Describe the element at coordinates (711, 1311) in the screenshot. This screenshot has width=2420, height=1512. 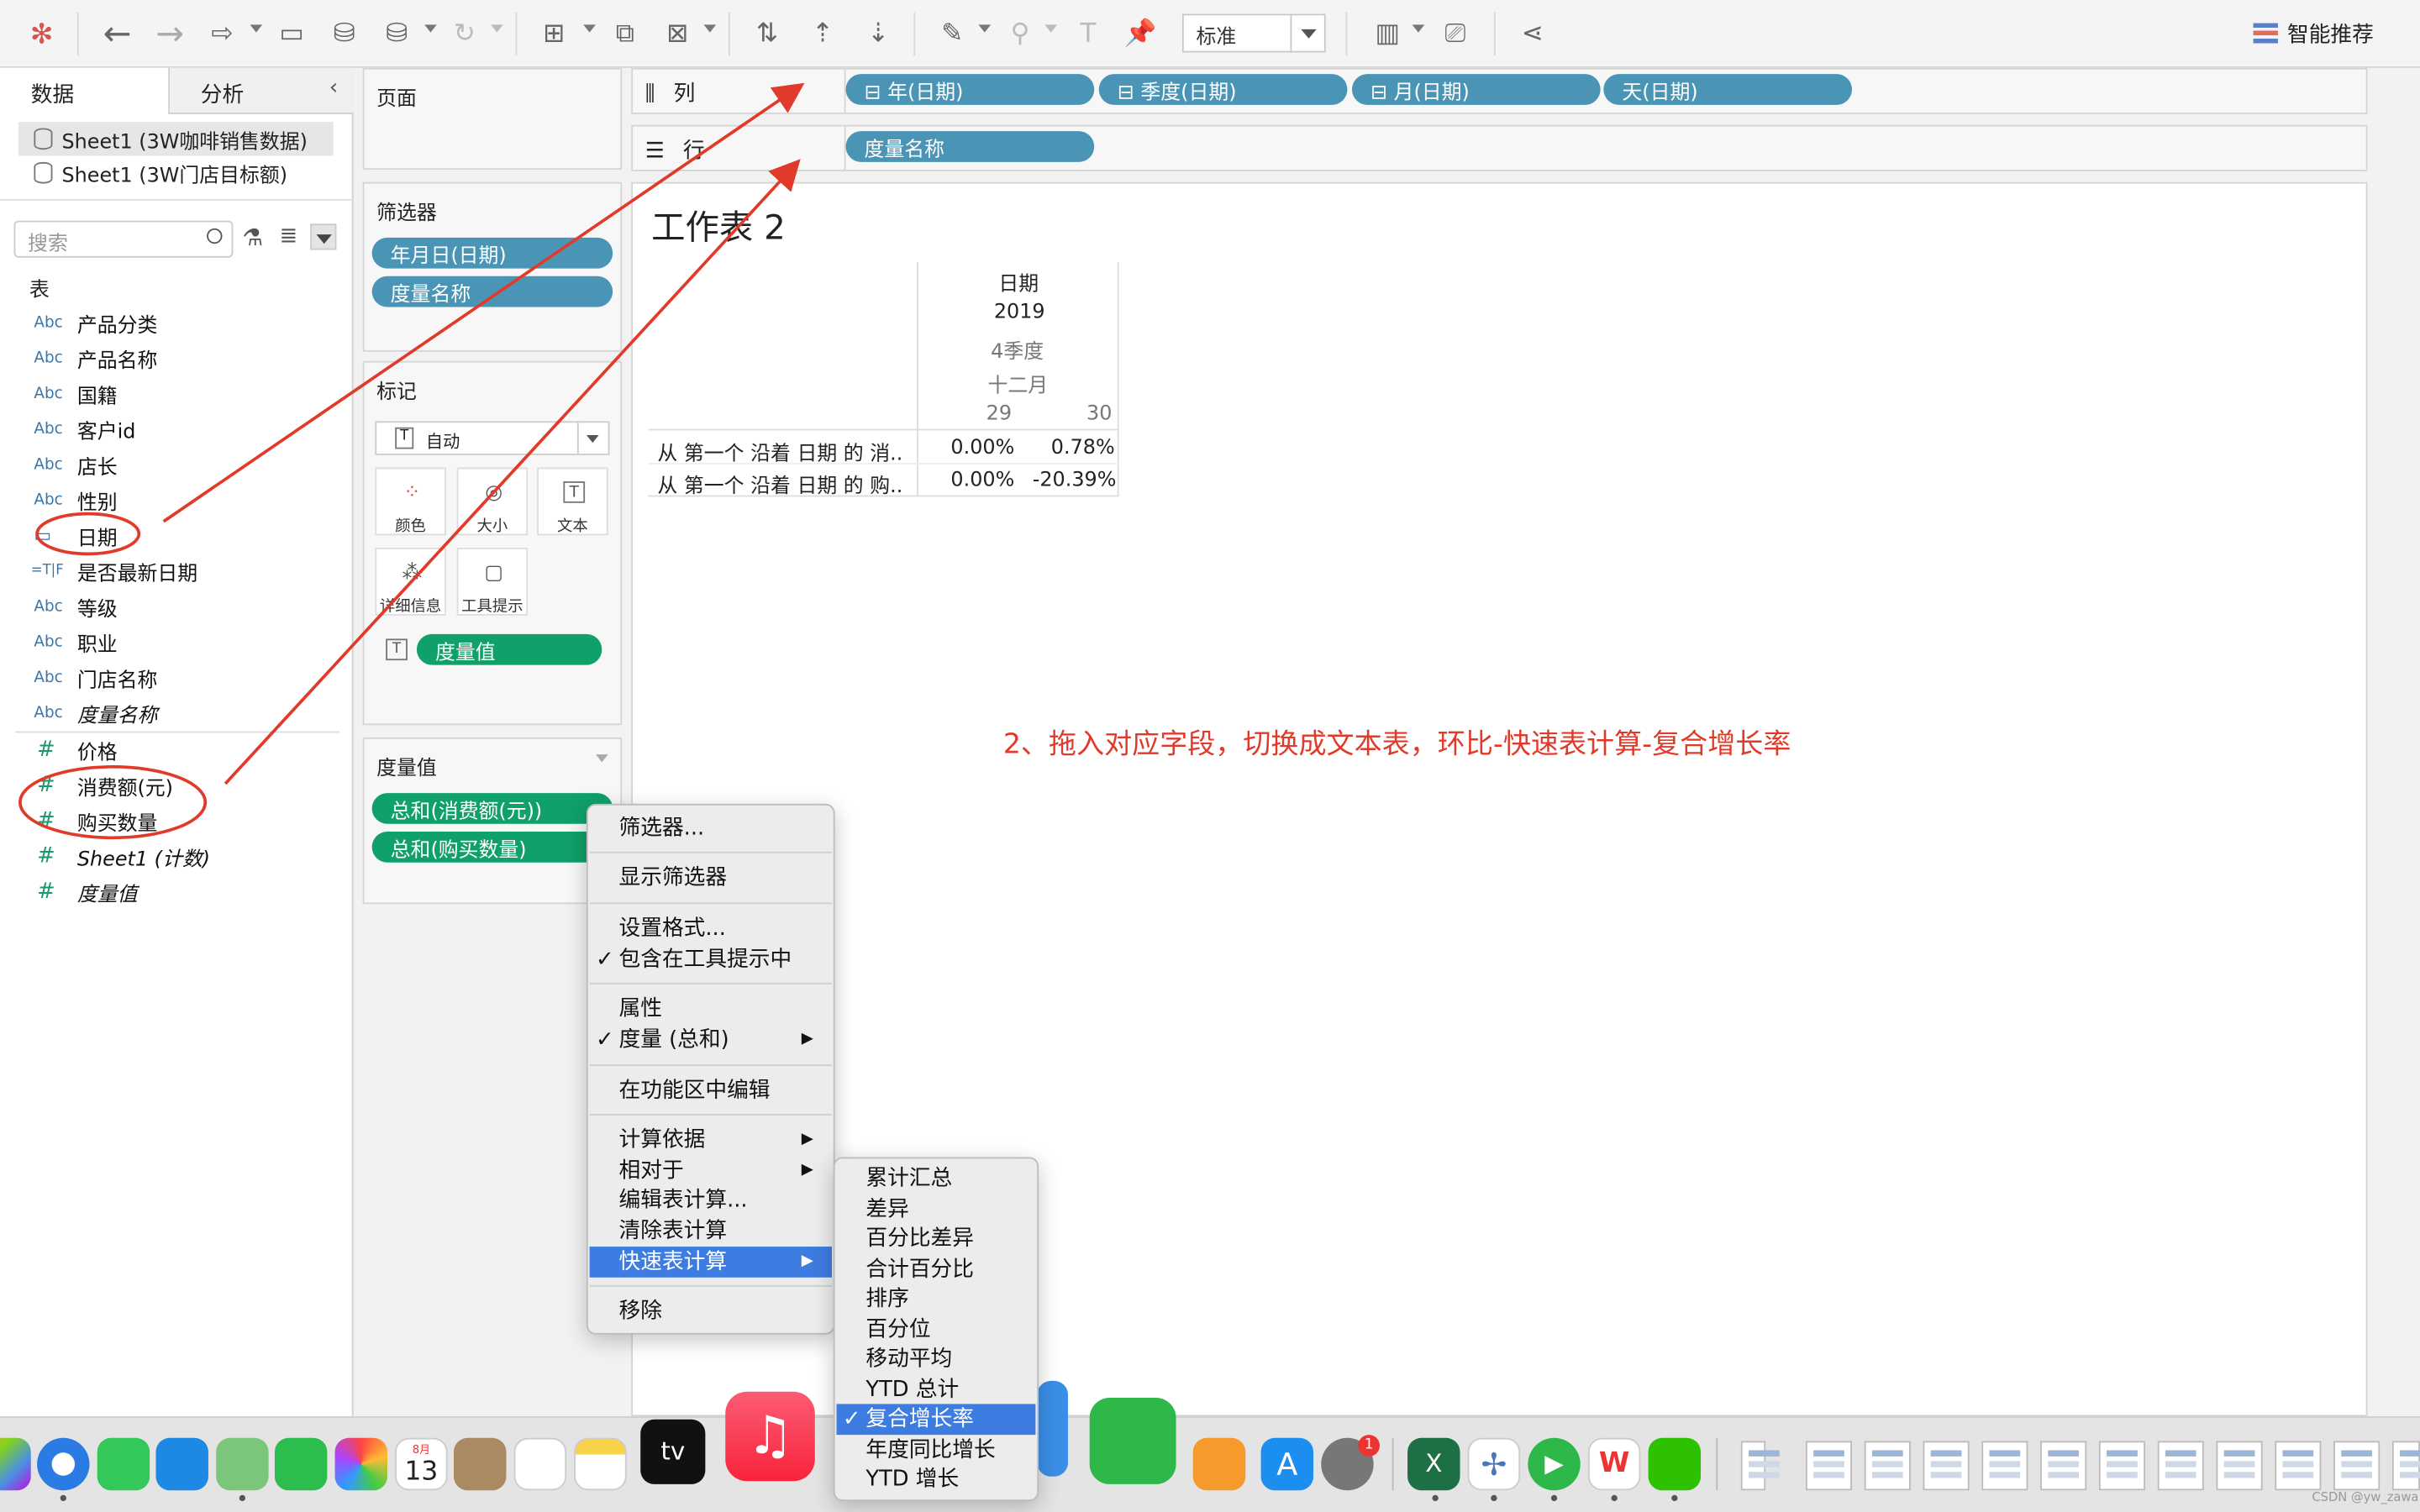
I see `menu-item-remove: 移除` at that location.